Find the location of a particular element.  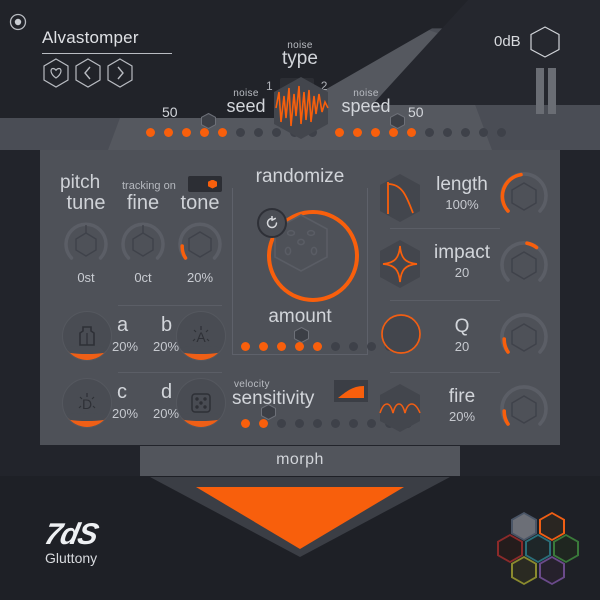

preset-name: Alvastomper is located at coordinates (117, 38).